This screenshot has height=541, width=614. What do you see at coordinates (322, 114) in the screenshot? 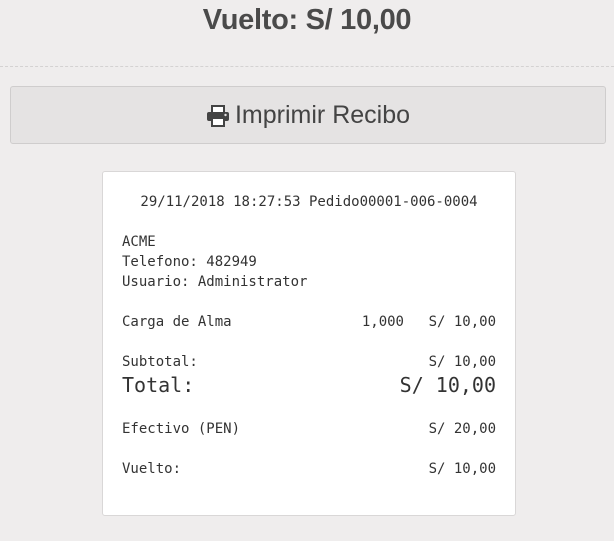
I see `print-receipt-label: Imprimir Recibo` at bounding box center [322, 114].